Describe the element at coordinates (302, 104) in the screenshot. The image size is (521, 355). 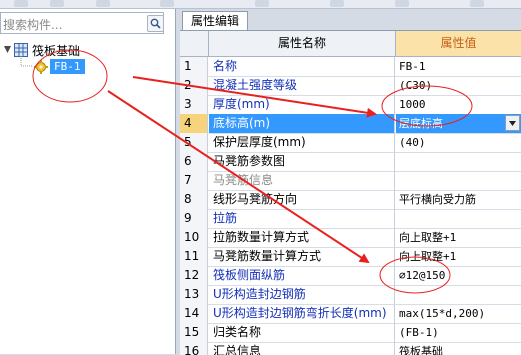
I see `property-name: 厚度(mm)` at that location.